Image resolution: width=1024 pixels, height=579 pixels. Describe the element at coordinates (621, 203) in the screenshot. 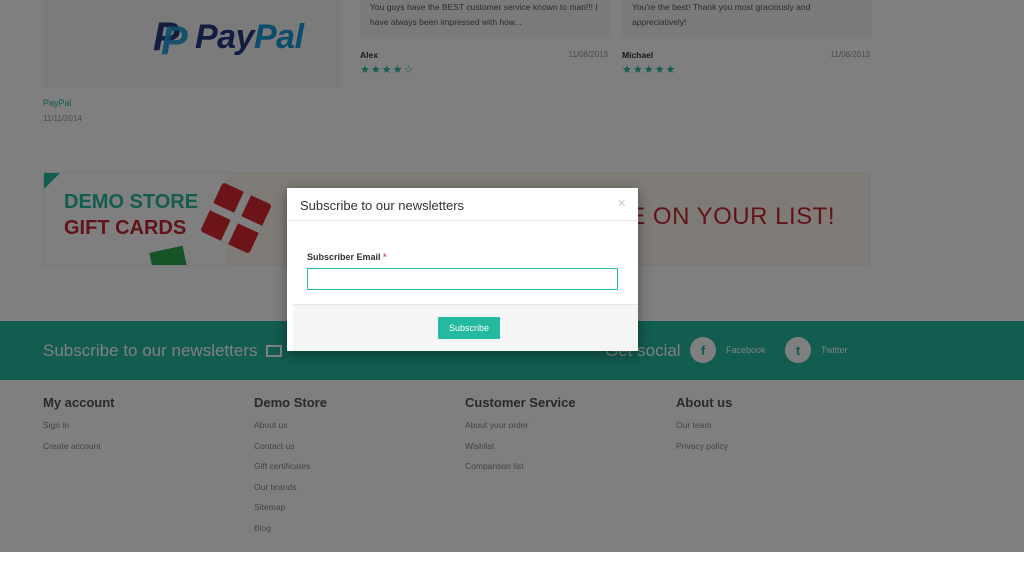

I see `close-icon: ×` at that location.